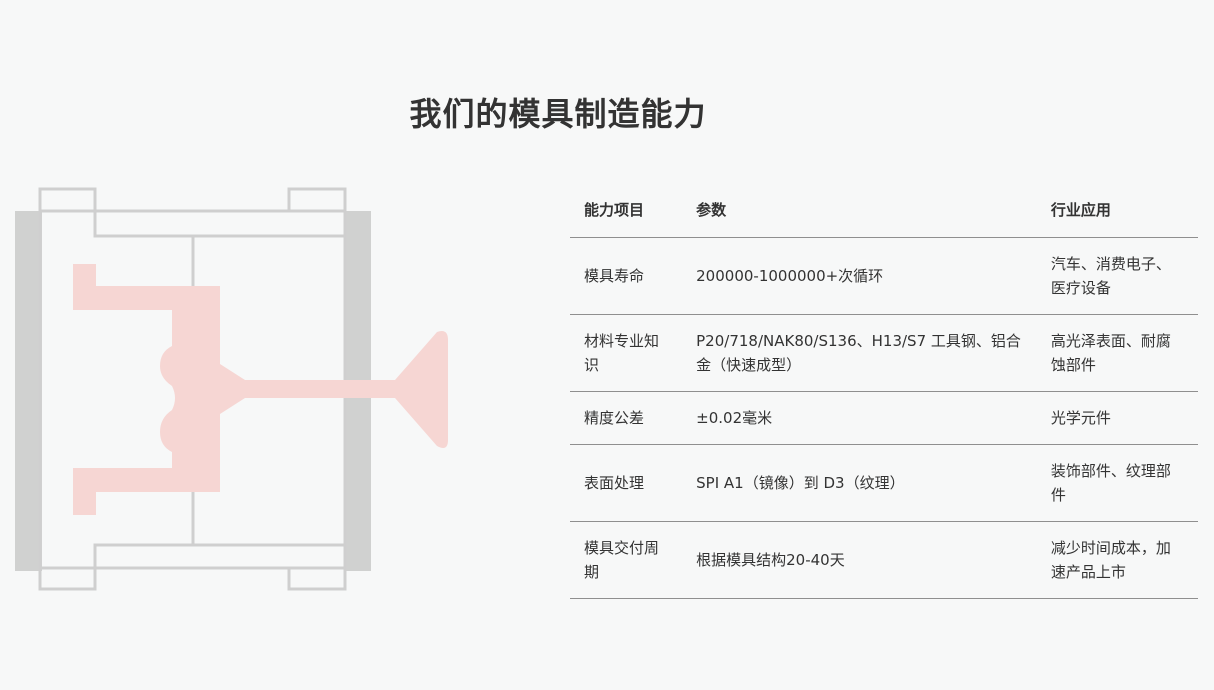 This screenshot has height=690, width=1214. What do you see at coordinates (859, 418) in the screenshot?
I see `cell-param: ±0.02毫米` at bounding box center [859, 418].